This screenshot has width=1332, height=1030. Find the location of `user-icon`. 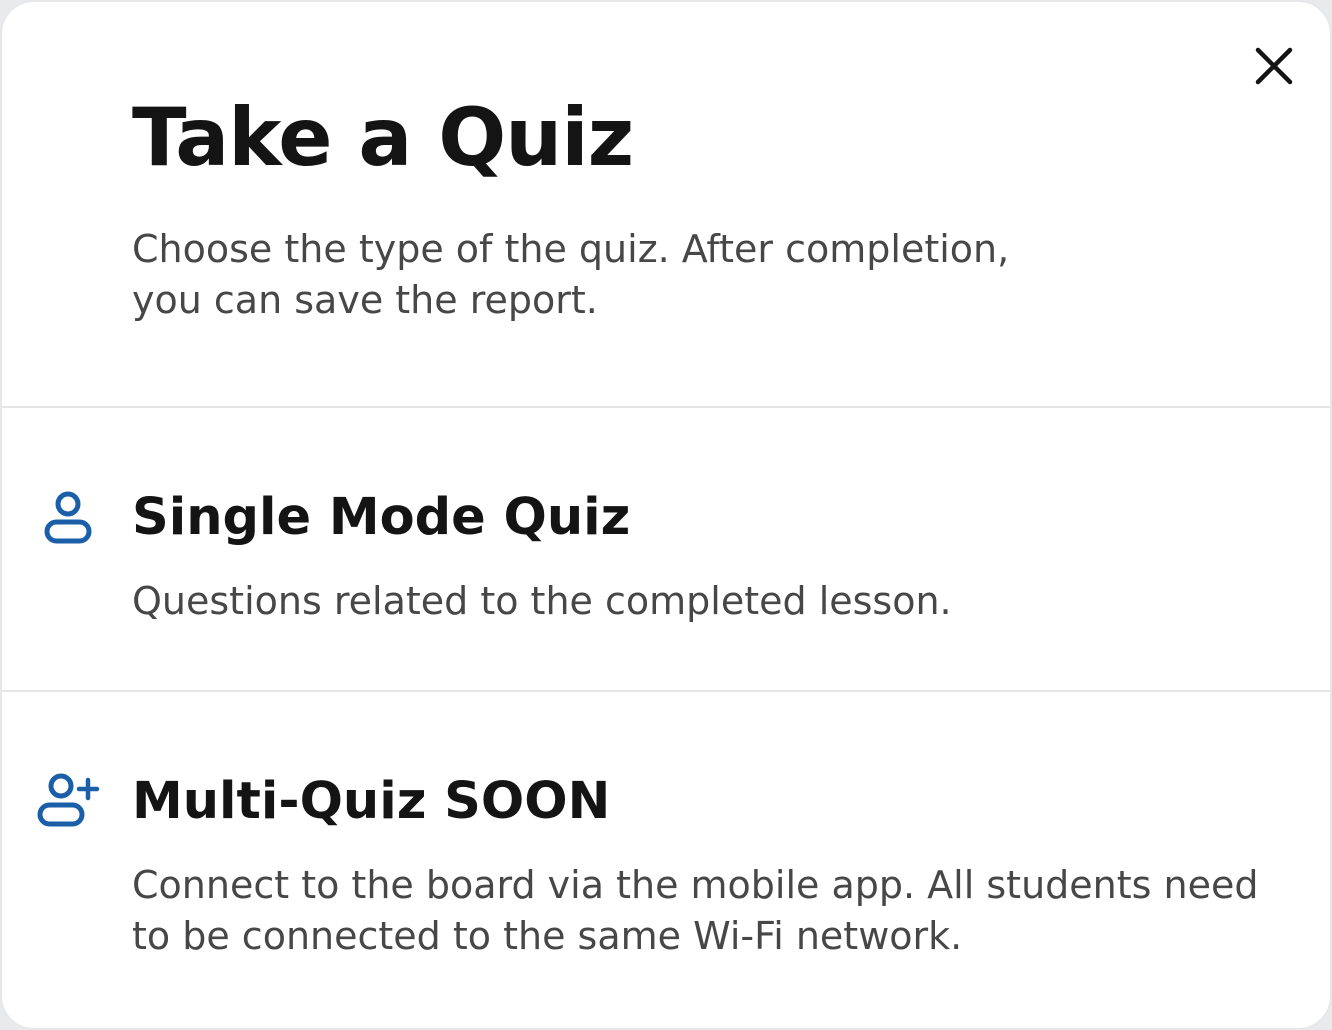

user-icon is located at coordinates (69, 520).